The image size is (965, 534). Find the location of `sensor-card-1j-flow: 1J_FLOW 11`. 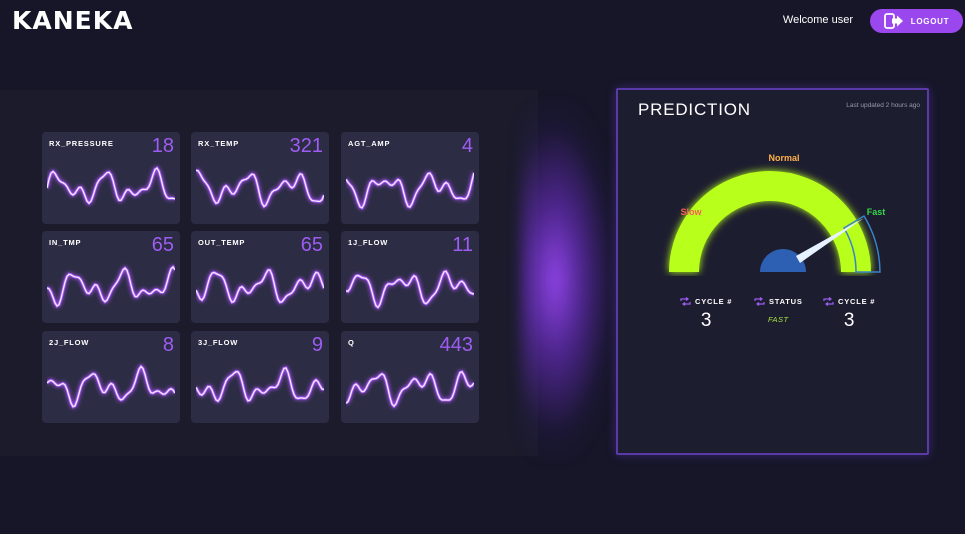

sensor-card-1j-flow: 1J_FLOW 11 is located at coordinates (410, 277).